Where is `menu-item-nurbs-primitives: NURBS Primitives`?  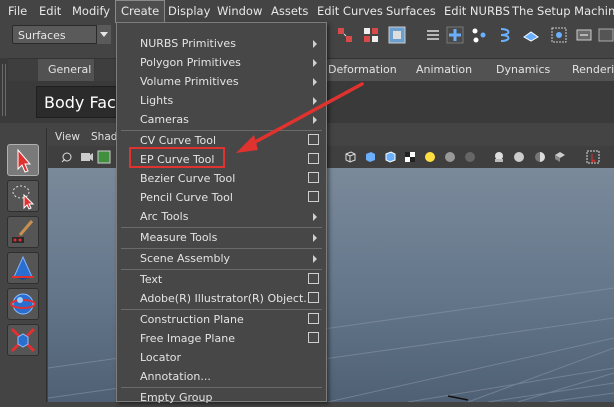 menu-item-nurbs-primitives: NURBS Primitives is located at coordinates (221, 43).